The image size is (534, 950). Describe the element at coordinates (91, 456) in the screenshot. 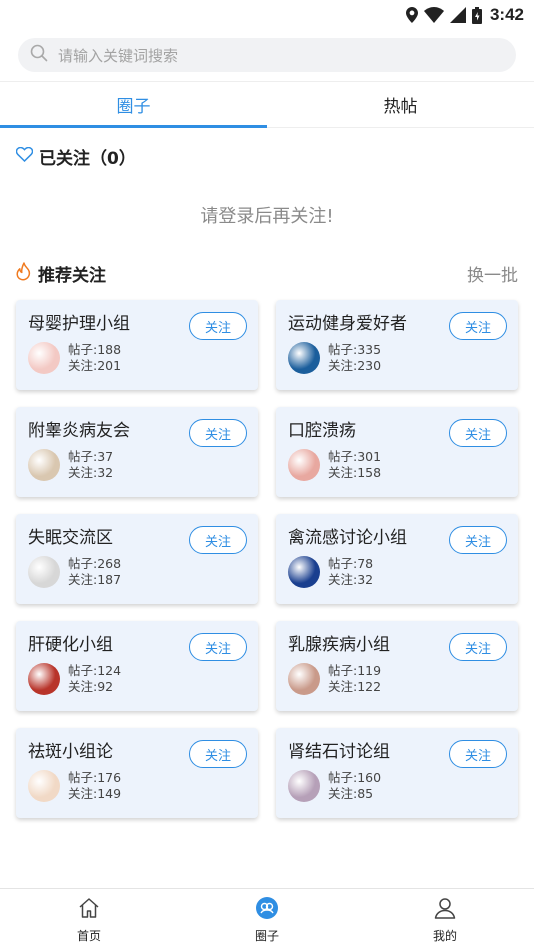

I see `group-post-count: 帖子:37` at that location.